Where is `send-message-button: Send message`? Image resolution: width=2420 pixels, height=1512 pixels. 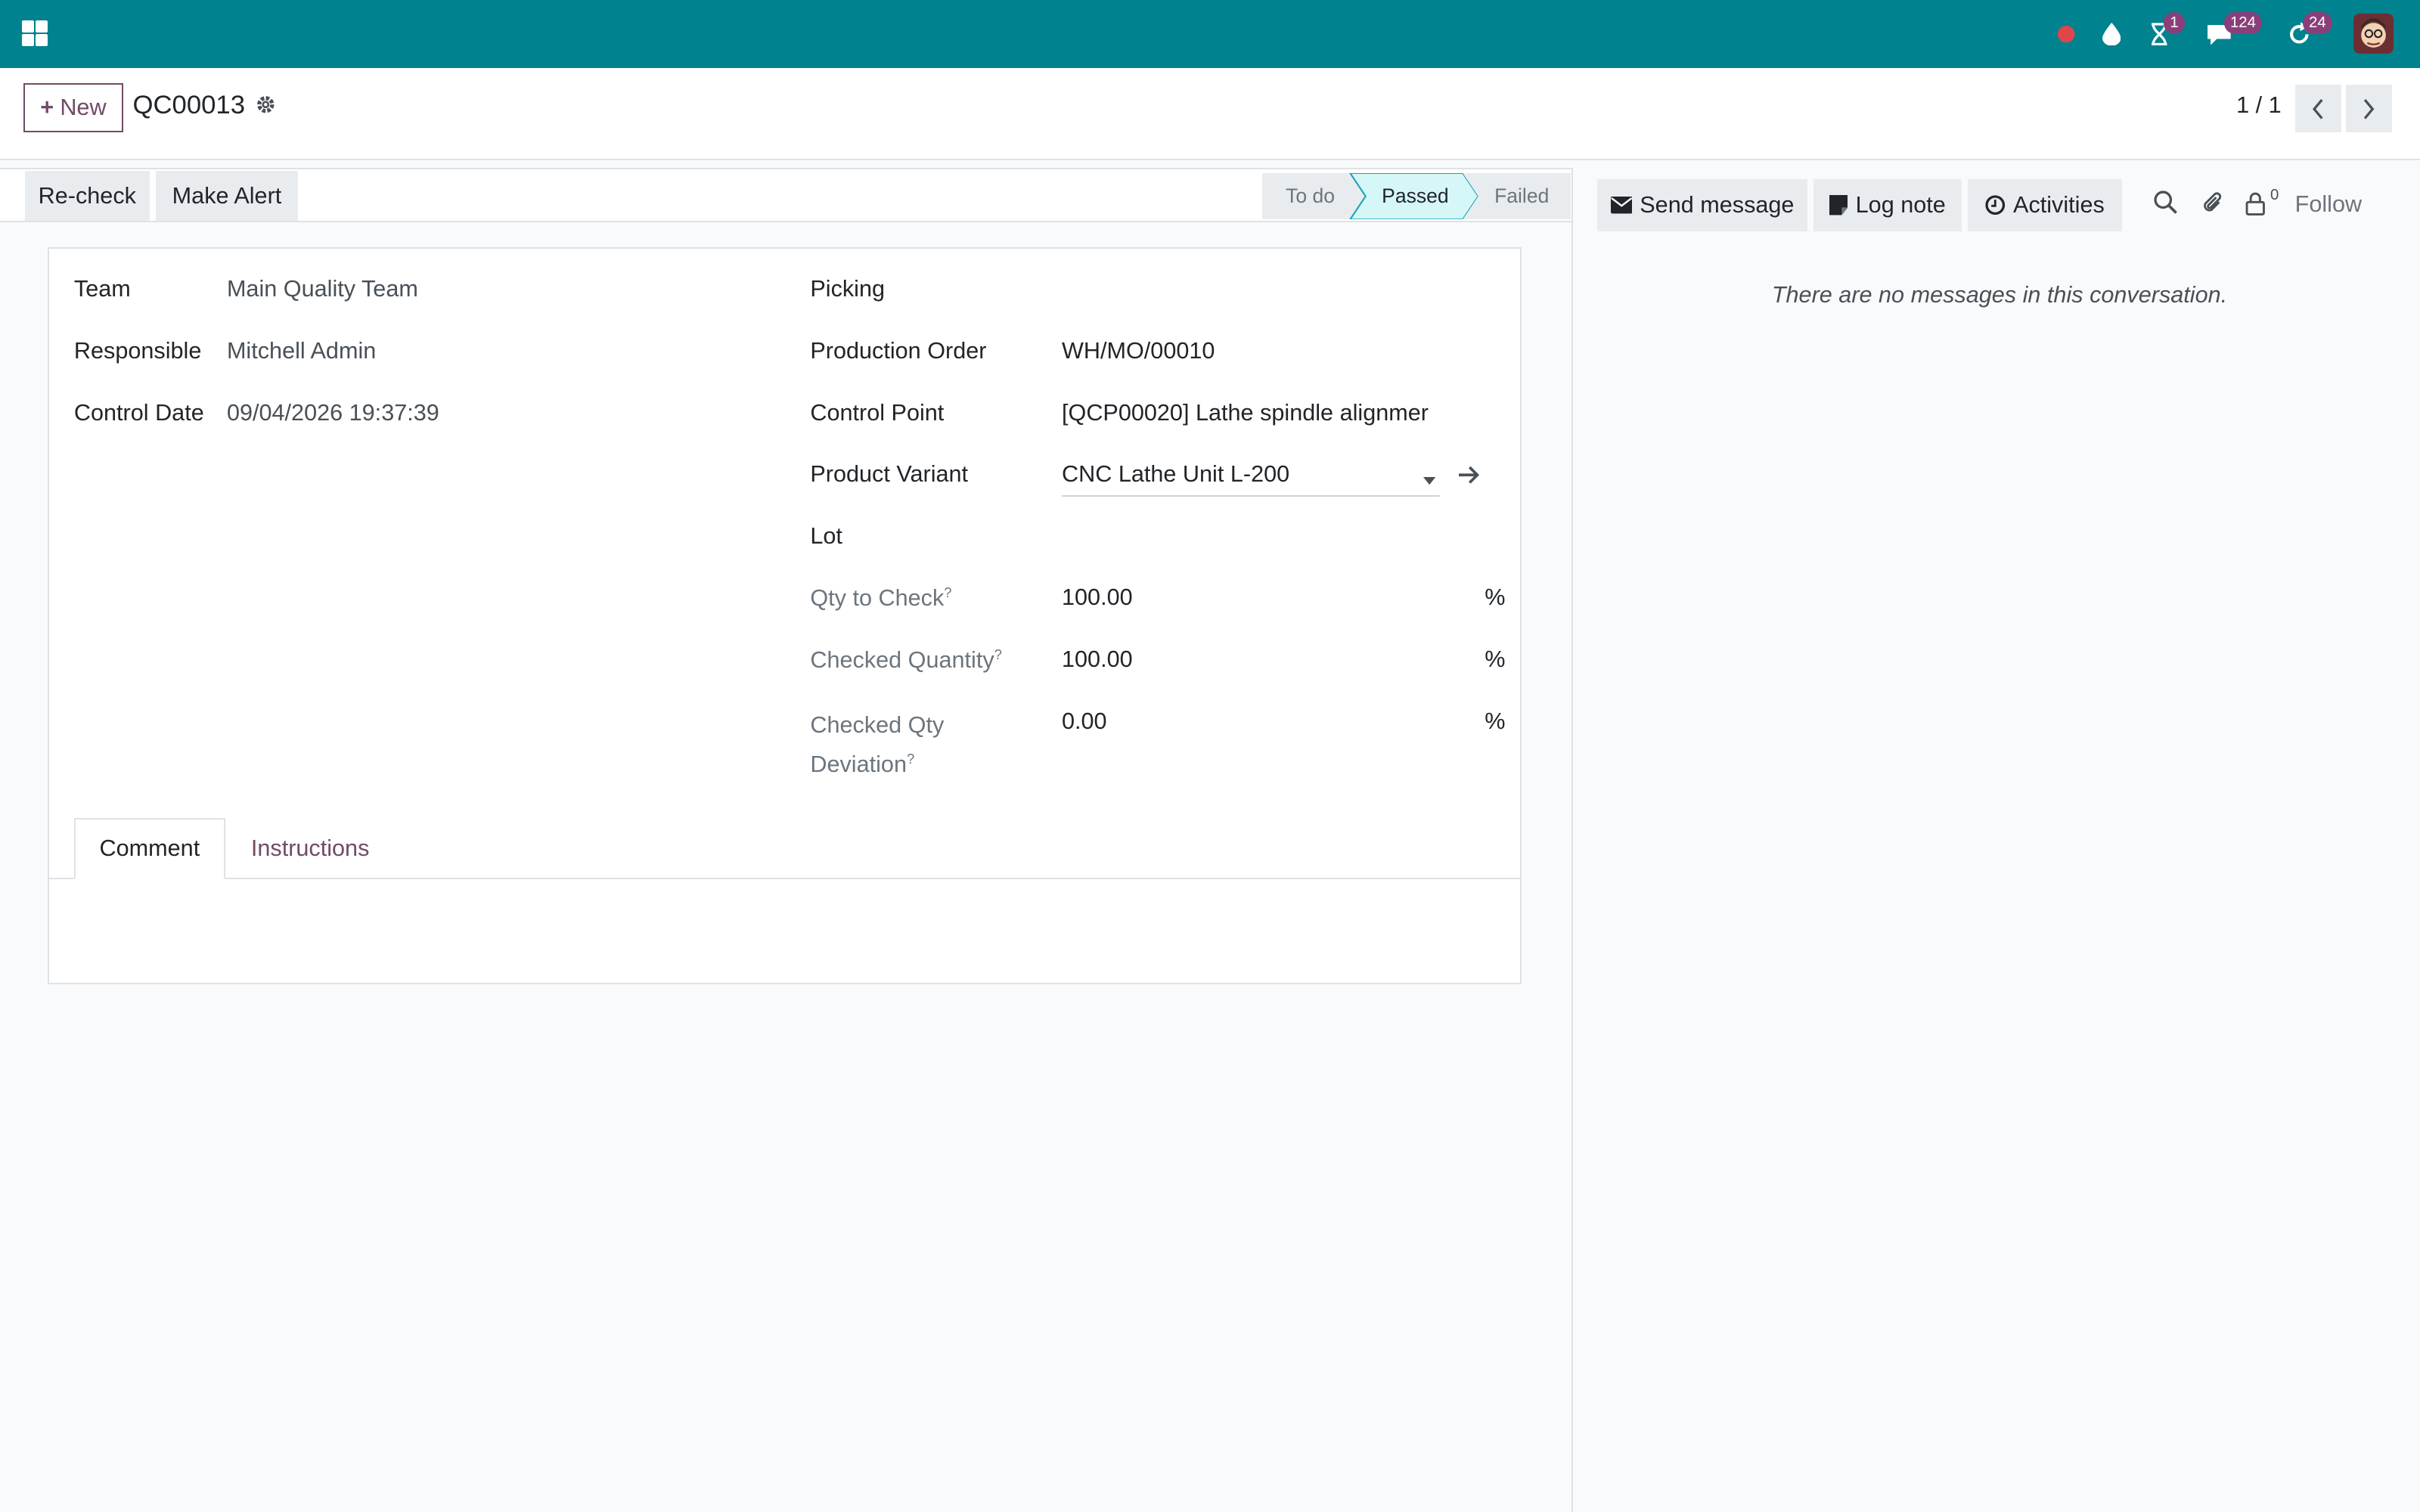 send-message-button: Send message is located at coordinates (1702, 205).